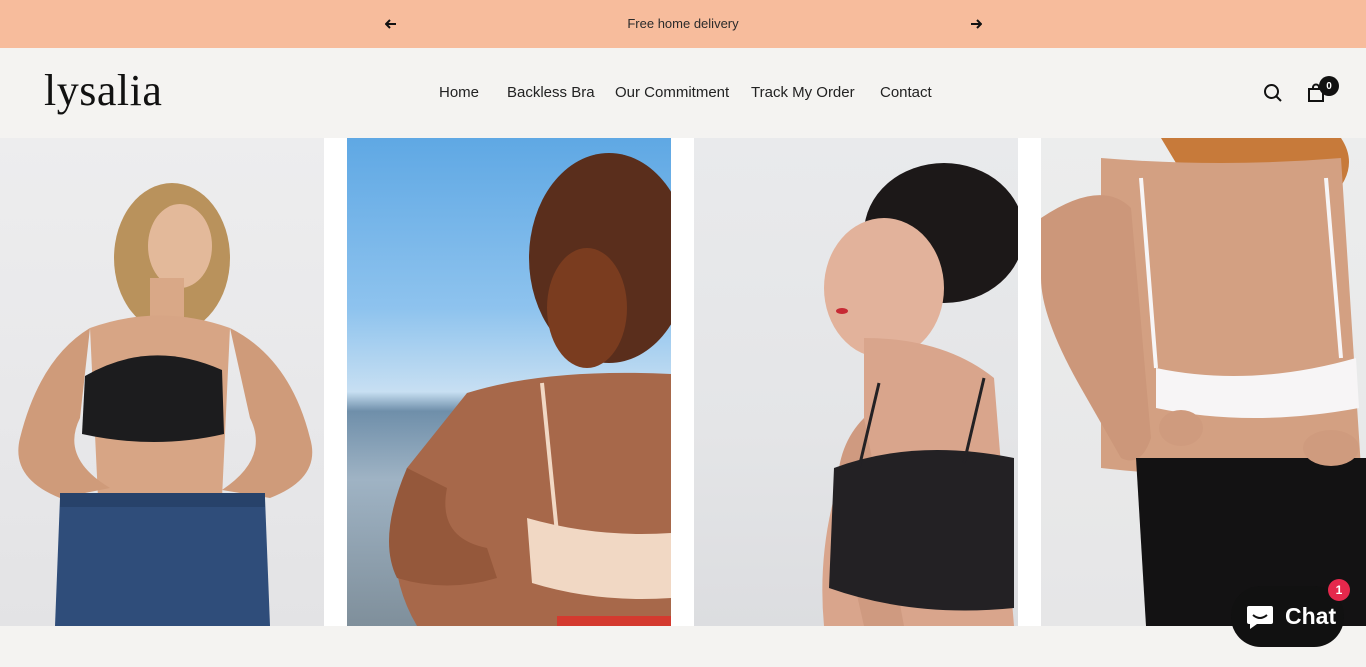 The height and width of the screenshot is (667, 1366). Describe the element at coordinates (920, 394) in the screenshot. I see `model-side-image` at that location.